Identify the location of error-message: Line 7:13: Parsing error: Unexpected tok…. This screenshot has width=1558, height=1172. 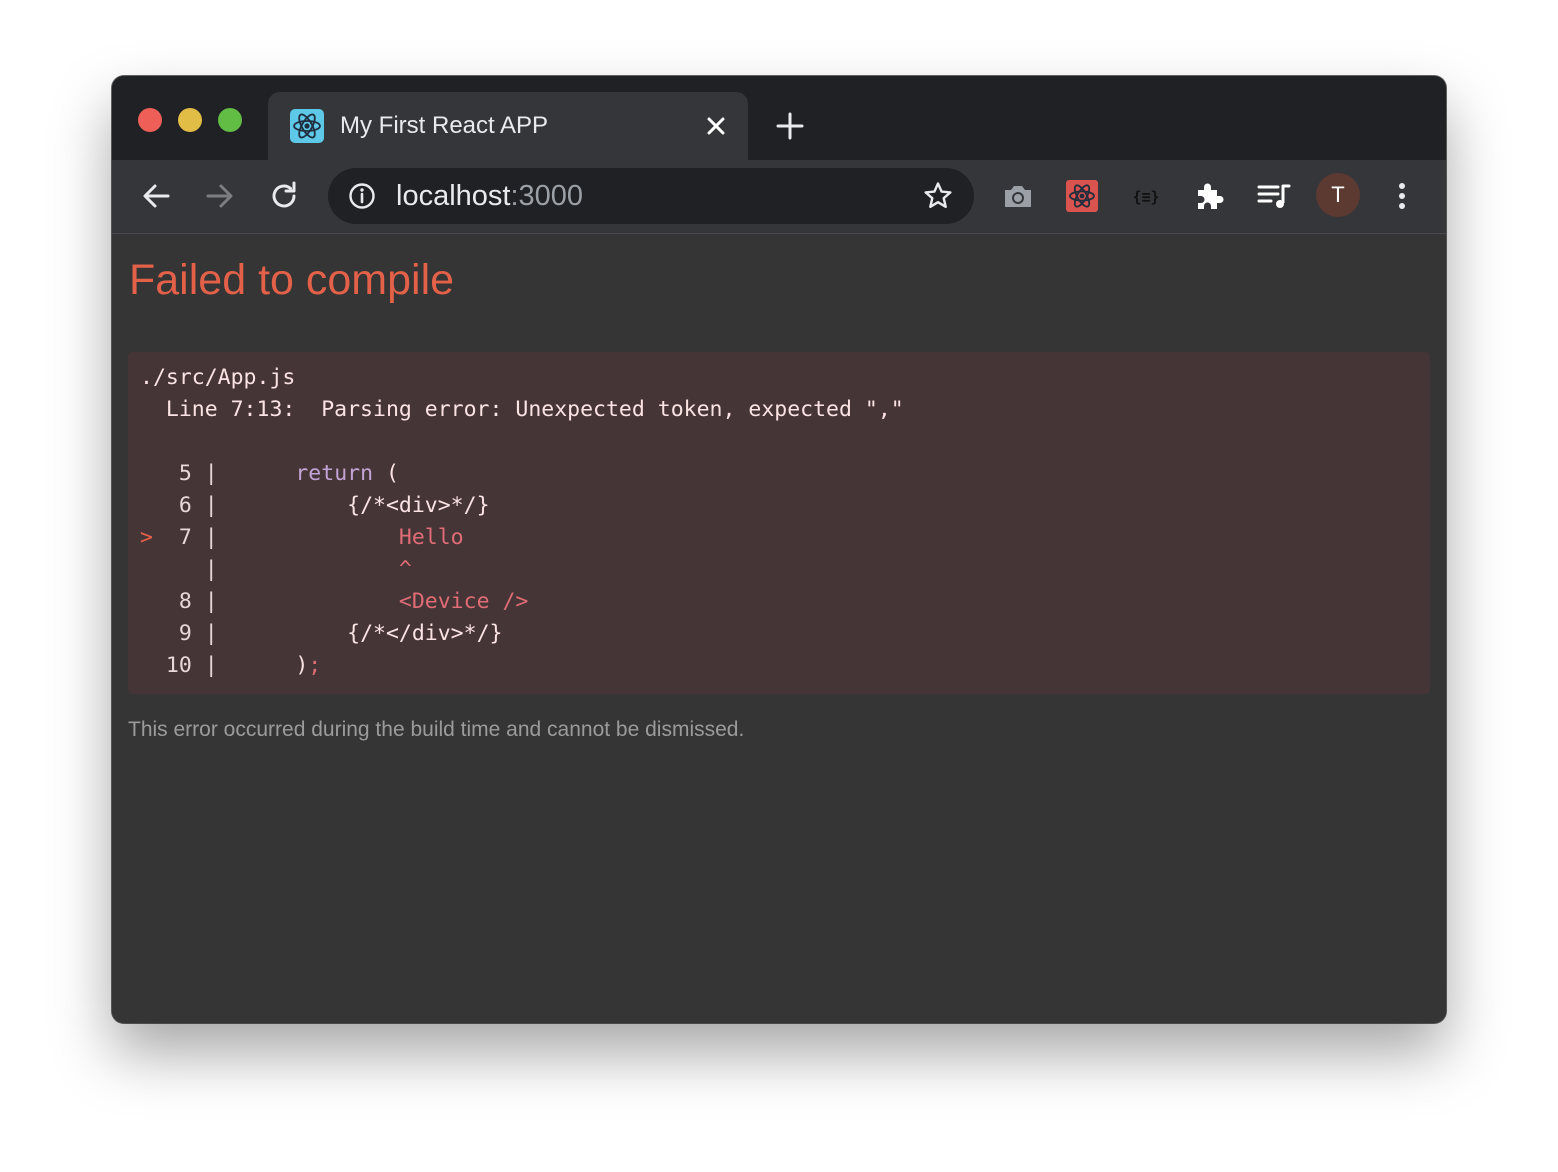
(522, 409).